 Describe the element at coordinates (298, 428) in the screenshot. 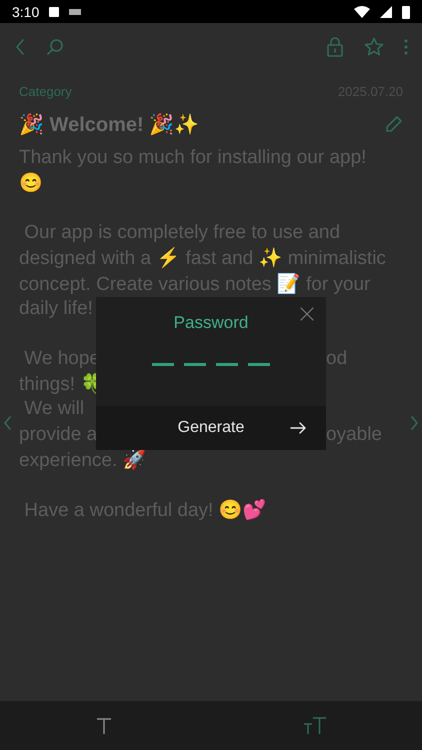

I see `arrow-right-icon` at that location.